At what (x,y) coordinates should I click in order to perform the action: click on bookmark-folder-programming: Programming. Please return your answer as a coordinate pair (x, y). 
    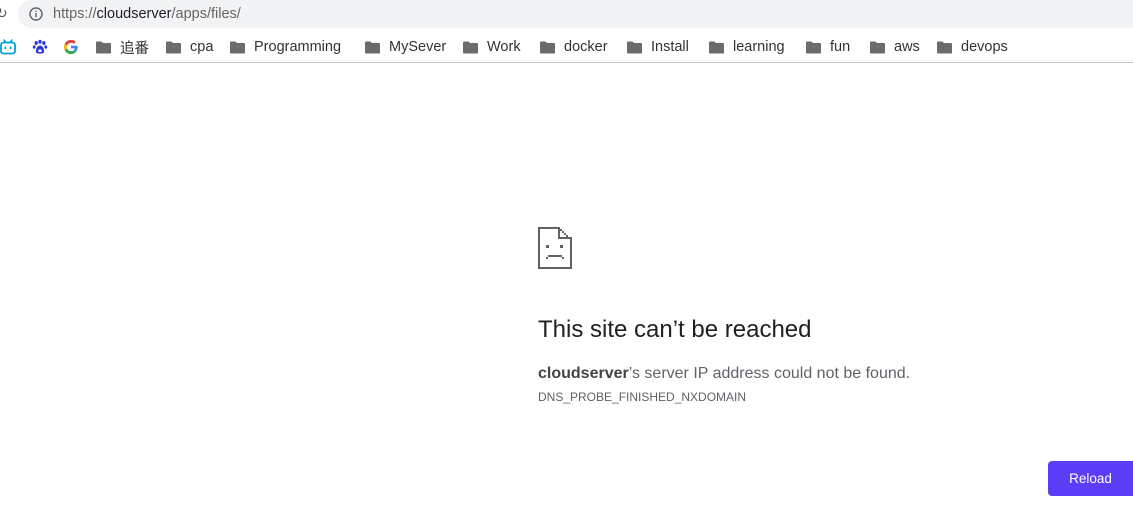
    Looking at the image, I should click on (285, 47).